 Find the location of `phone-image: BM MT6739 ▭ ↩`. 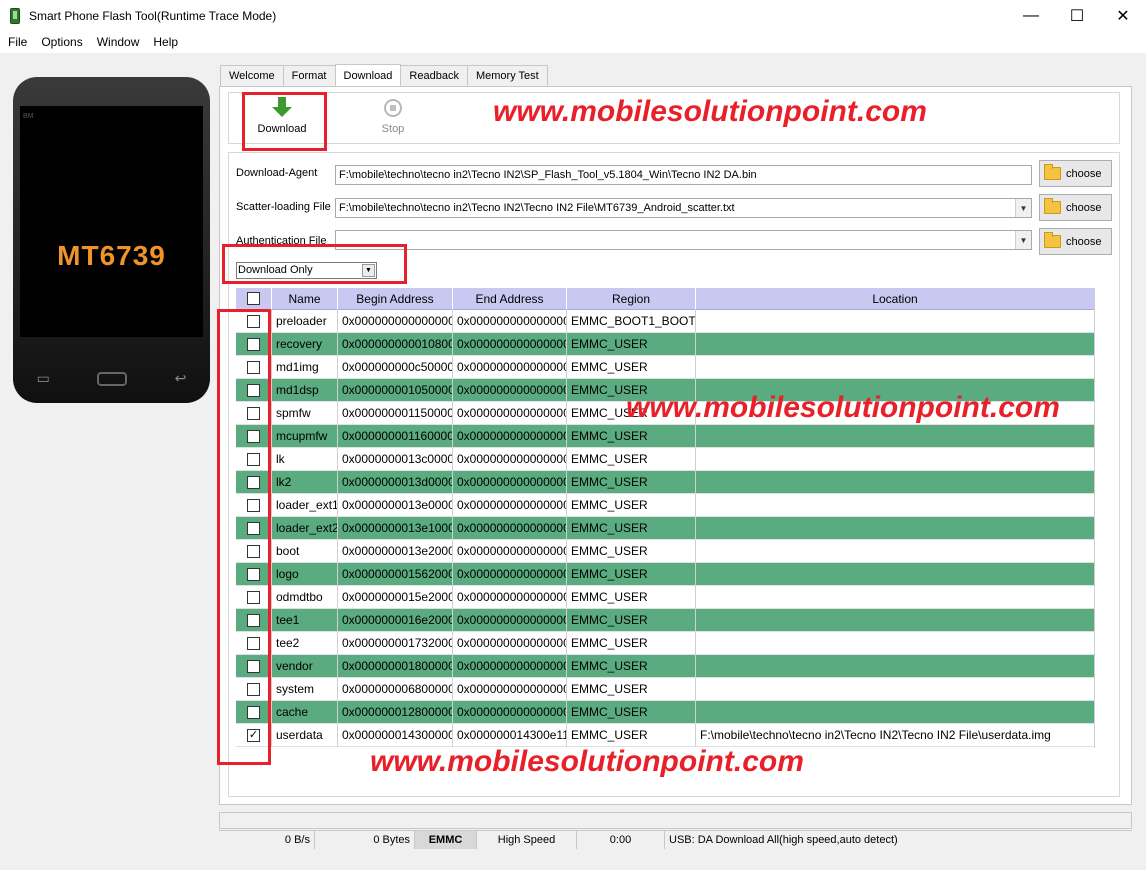

phone-image: BM MT6739 ▭ ↩ is located at coordinates (111, 240).